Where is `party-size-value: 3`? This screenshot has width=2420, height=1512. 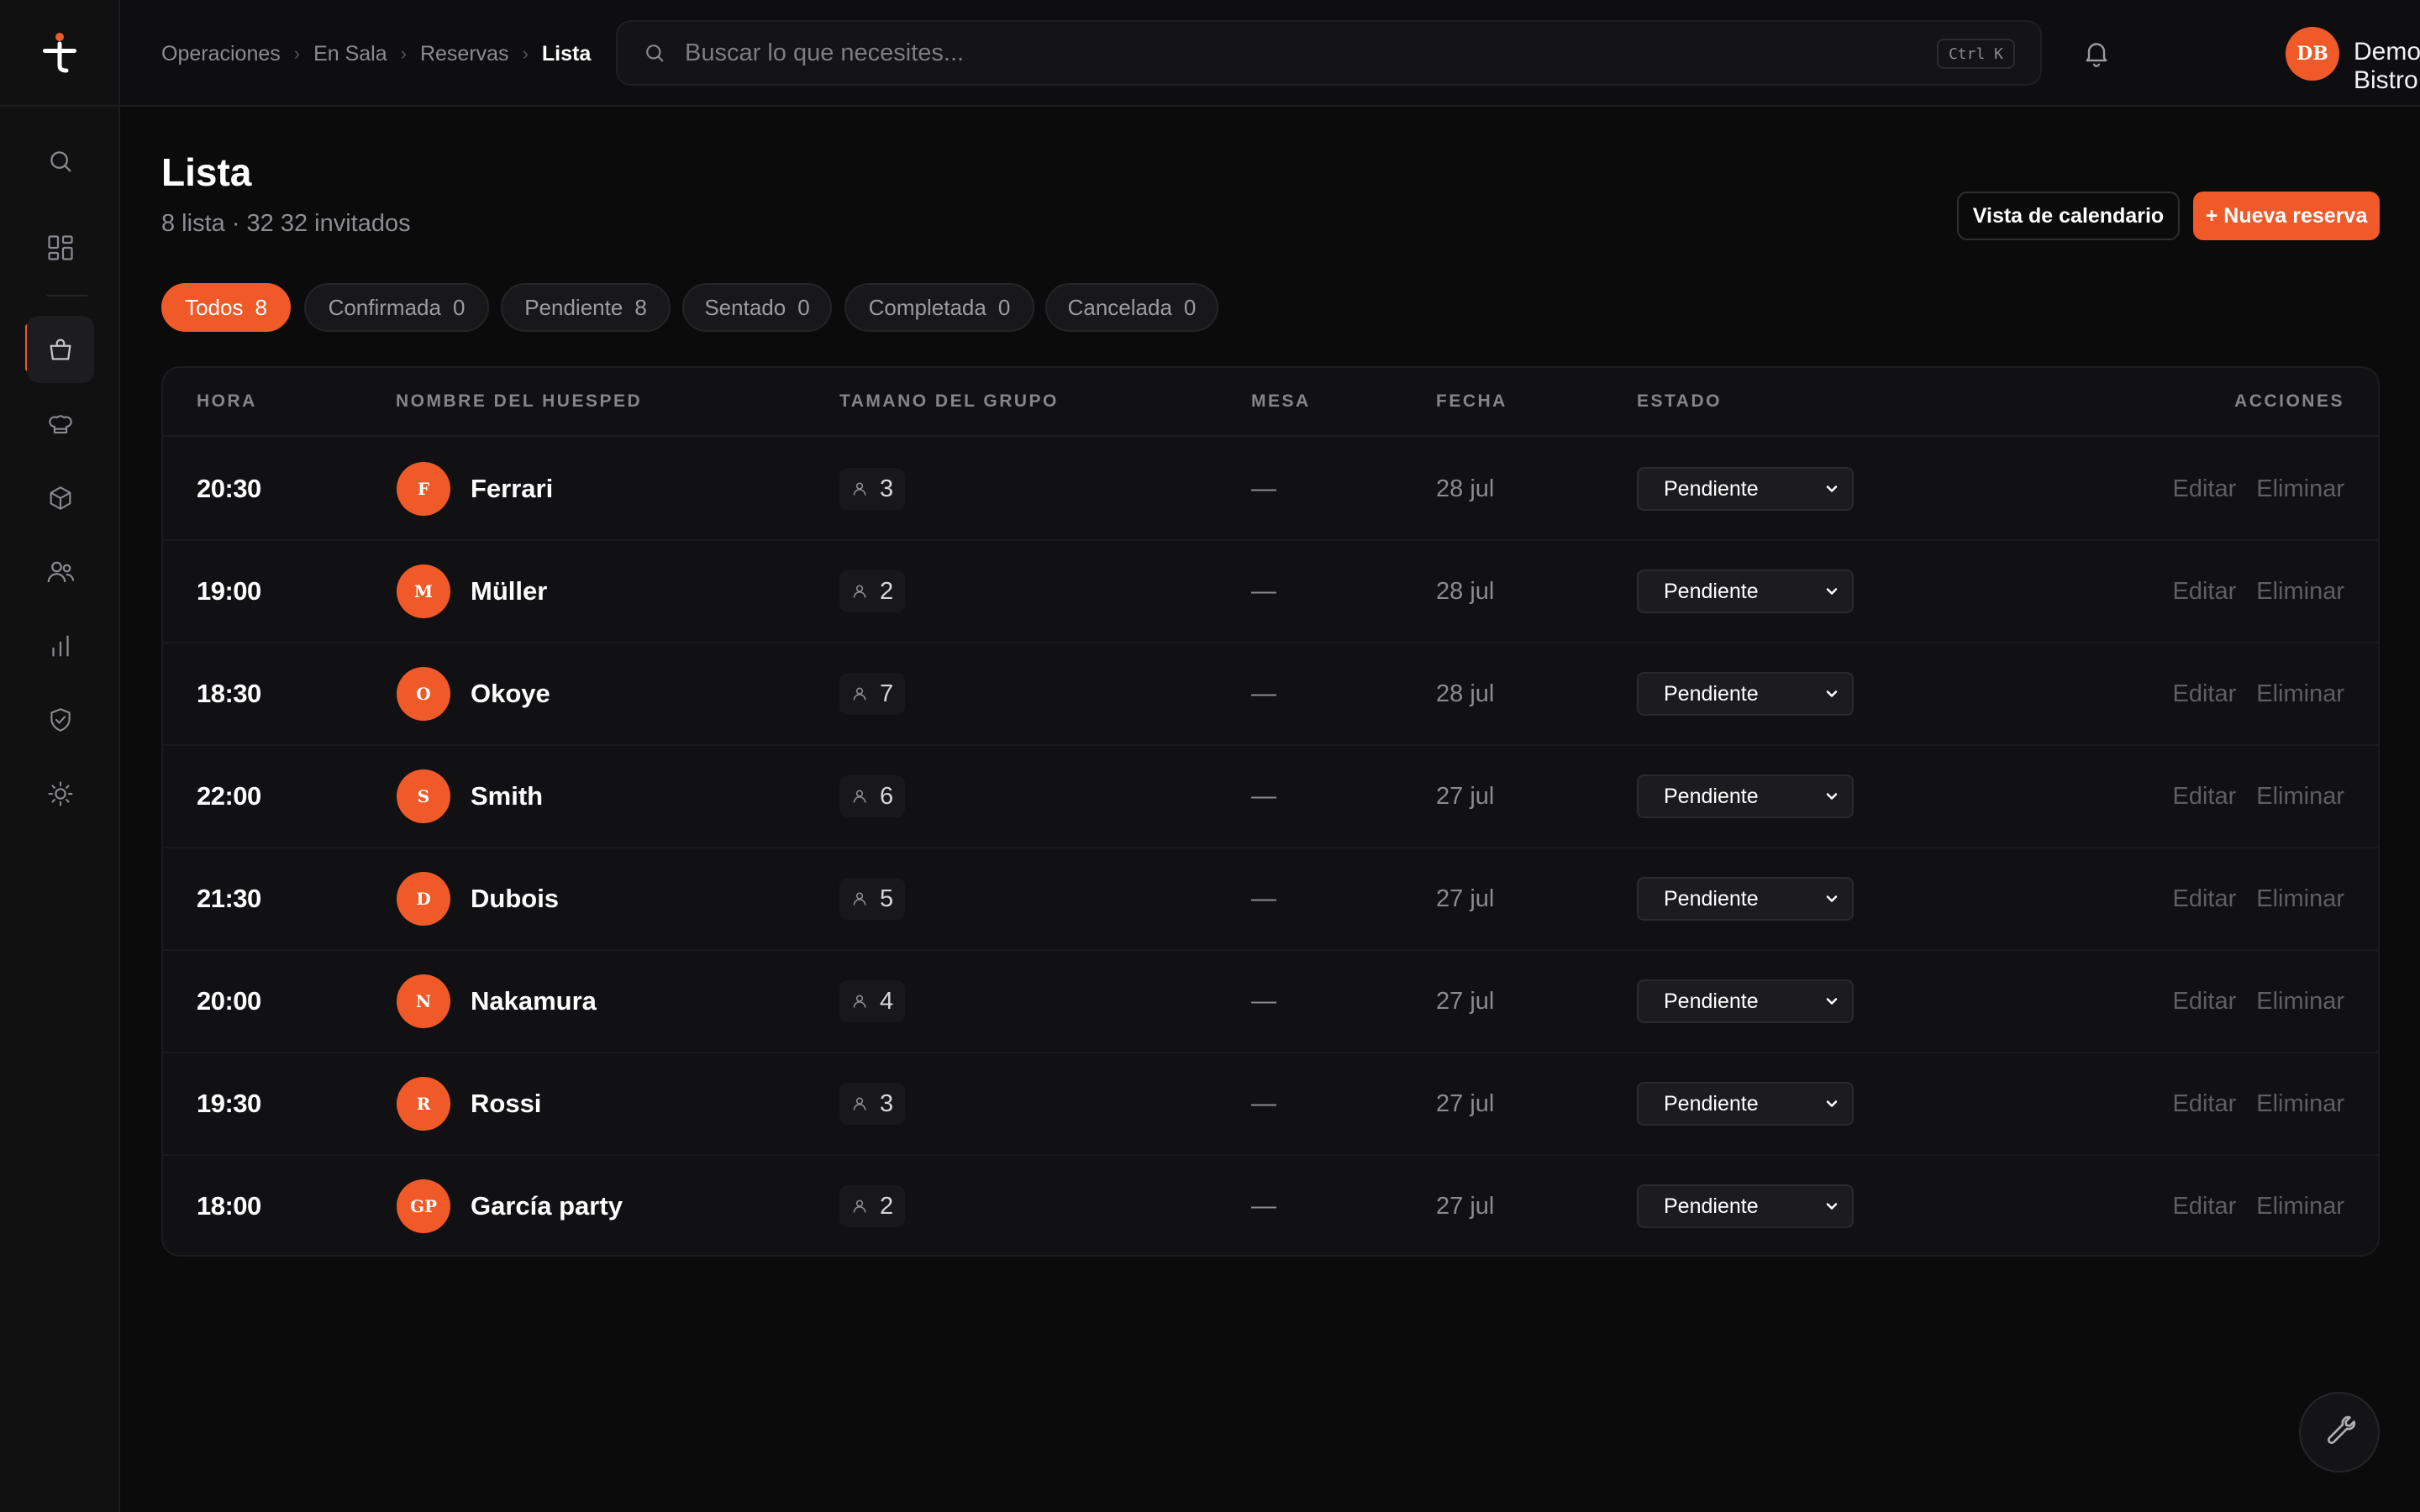
party-size-value: 3 is located at coordinates (887, 1103).